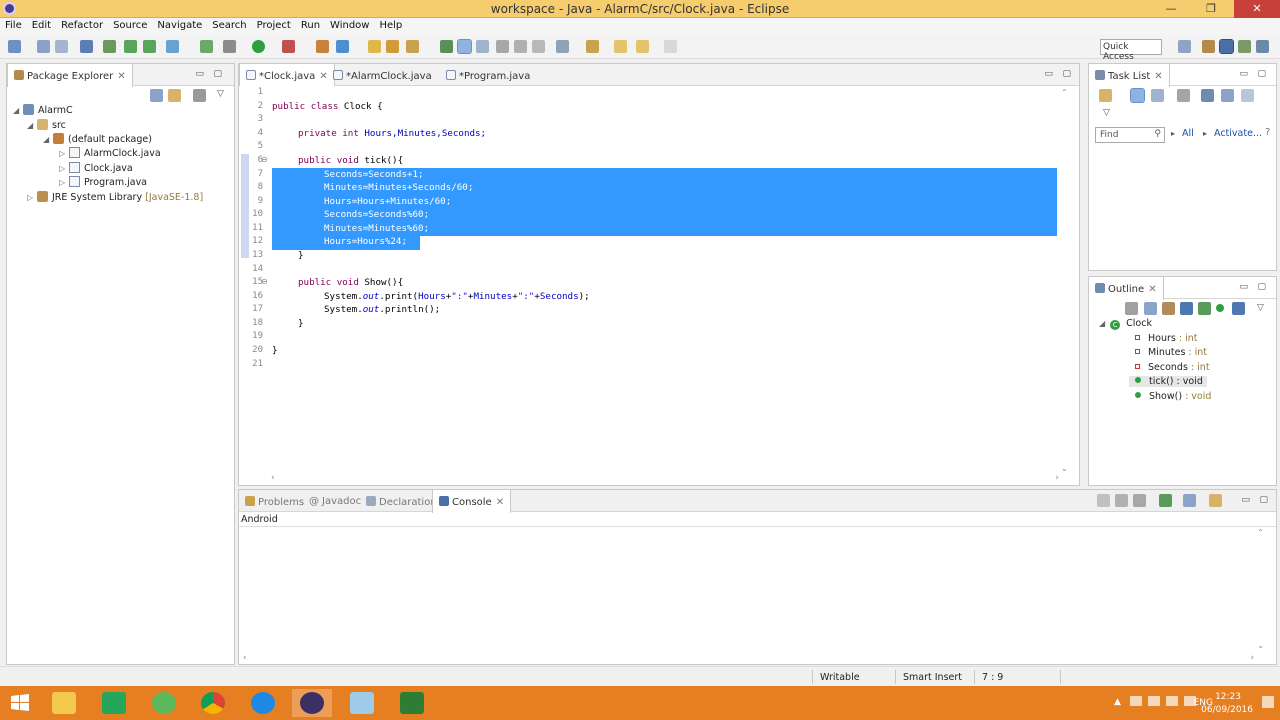 The width and height of the screenshot is (1280, 720). Describe the element at coordinates (1211, 9) in the screenshot. I see `maximize-button: ❐` at that location.